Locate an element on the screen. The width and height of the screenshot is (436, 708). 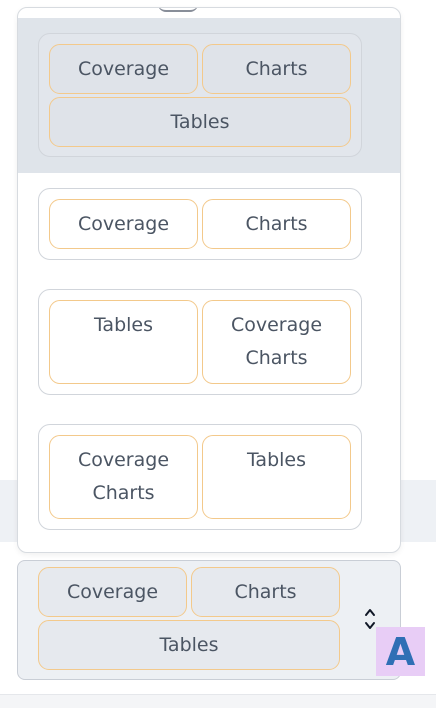
a-badge: A is located at coordinates (400, 651).